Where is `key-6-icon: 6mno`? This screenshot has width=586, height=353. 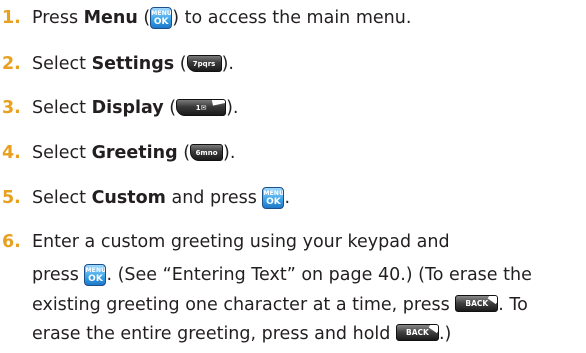
key-6-icon: 6mno is located at coordinates (207, 152).